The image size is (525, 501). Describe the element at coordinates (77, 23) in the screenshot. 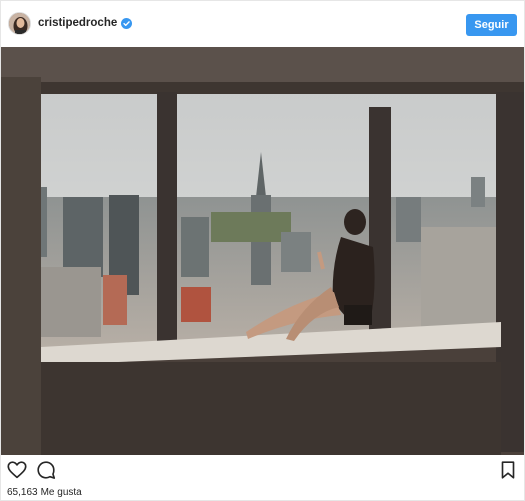

I see `username: cristipedroche` at that location.